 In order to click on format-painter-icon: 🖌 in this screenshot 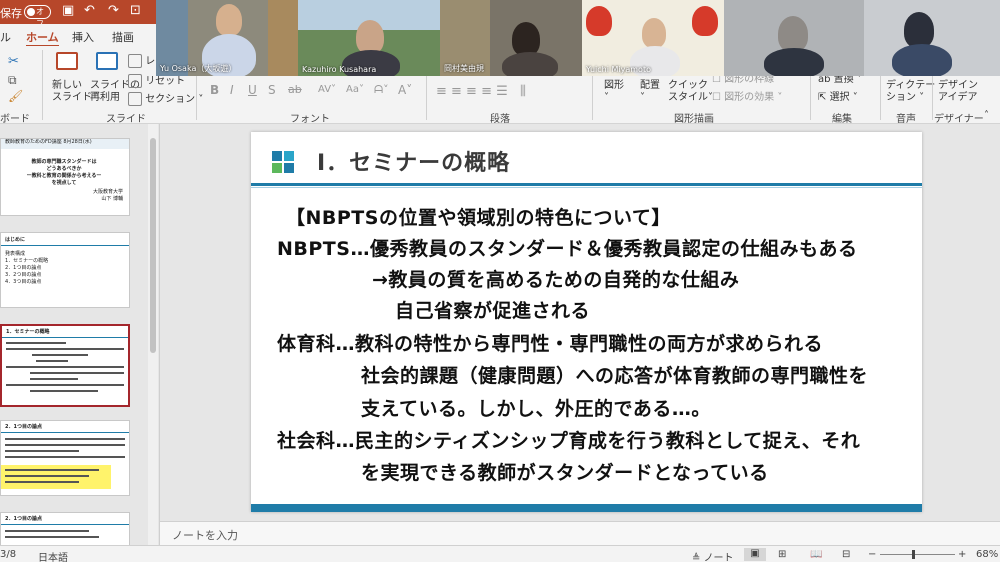, I will do `click(15, 96)`.